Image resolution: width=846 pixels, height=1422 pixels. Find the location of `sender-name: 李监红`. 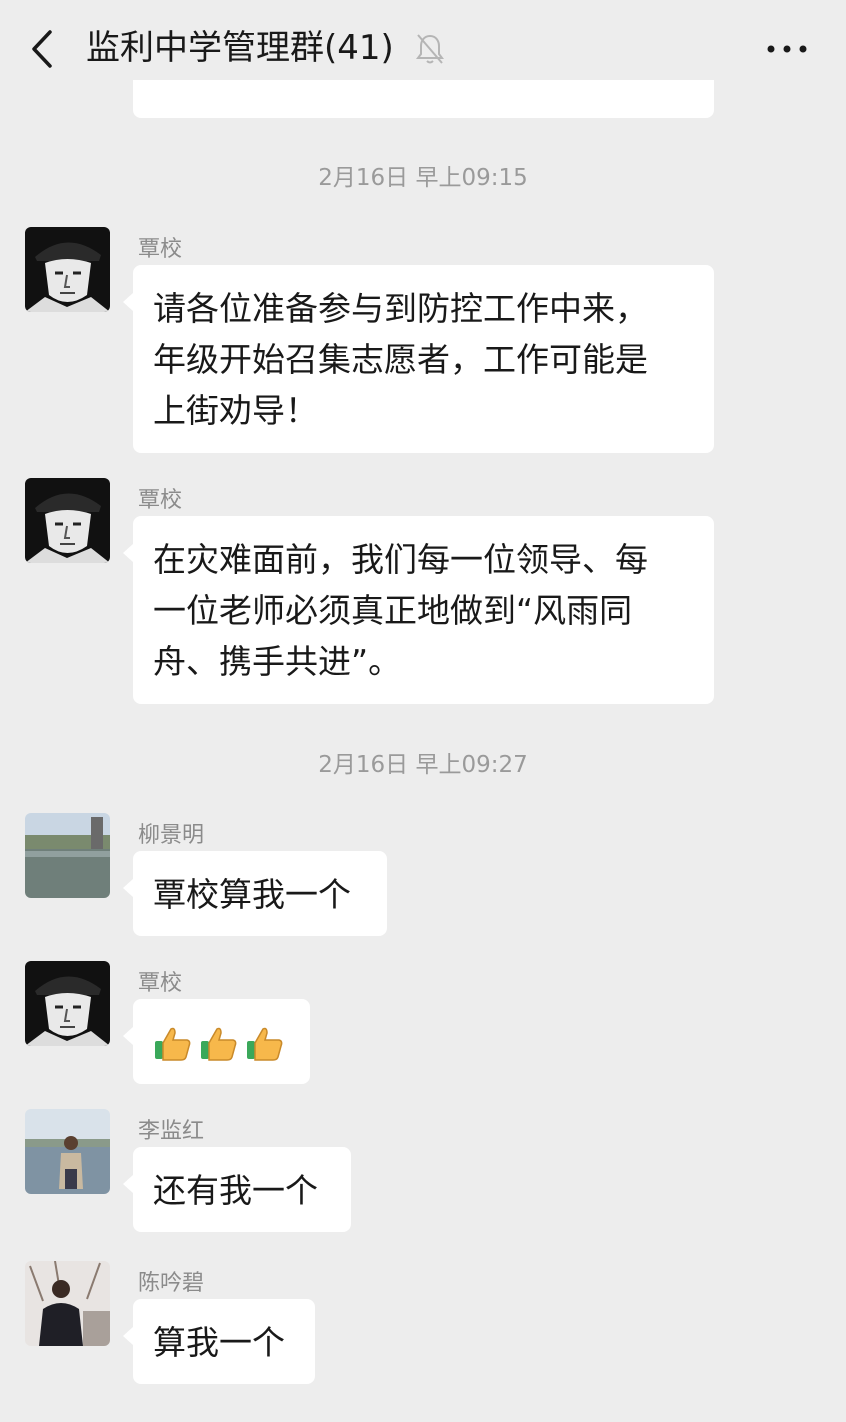

sender-name: 李监红 is located at coordinates (171, 1131).